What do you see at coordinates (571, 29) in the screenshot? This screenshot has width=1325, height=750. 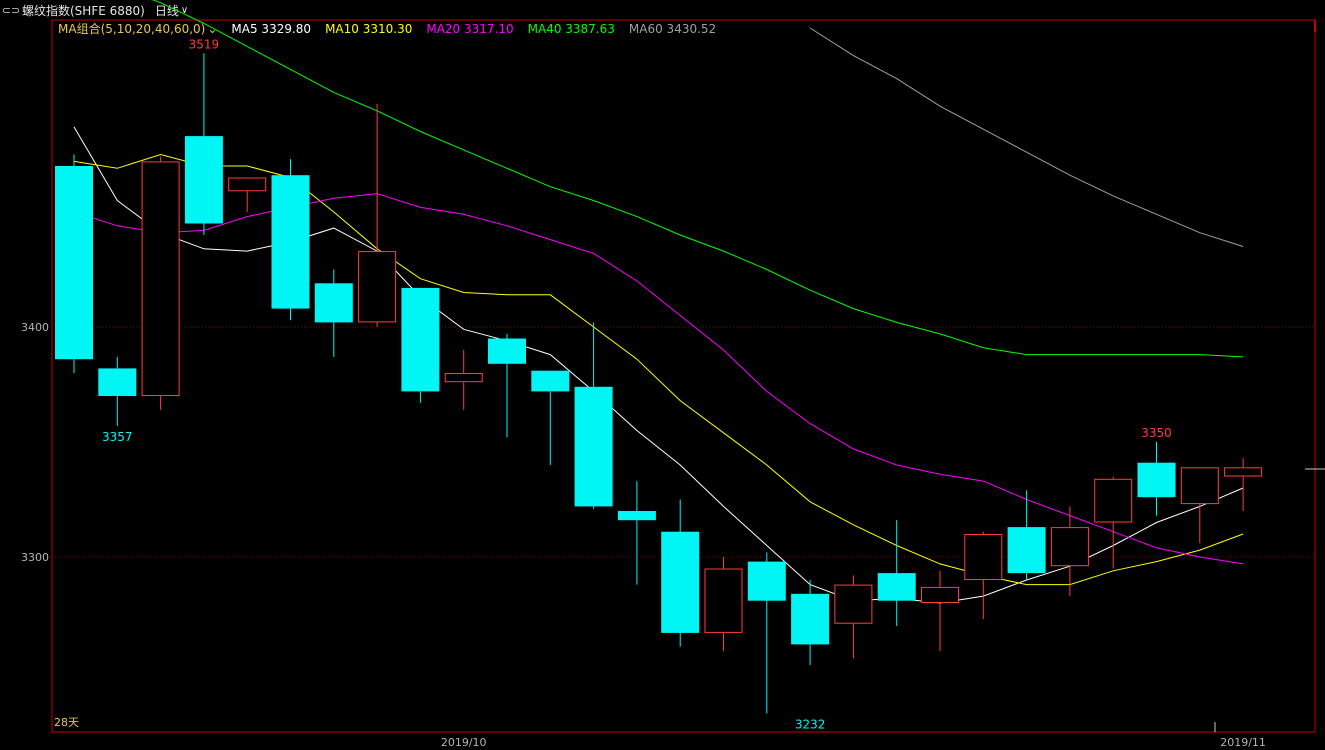 I see `ma-legend-item: MA40 3387.63` at bounding box center [571, 29].